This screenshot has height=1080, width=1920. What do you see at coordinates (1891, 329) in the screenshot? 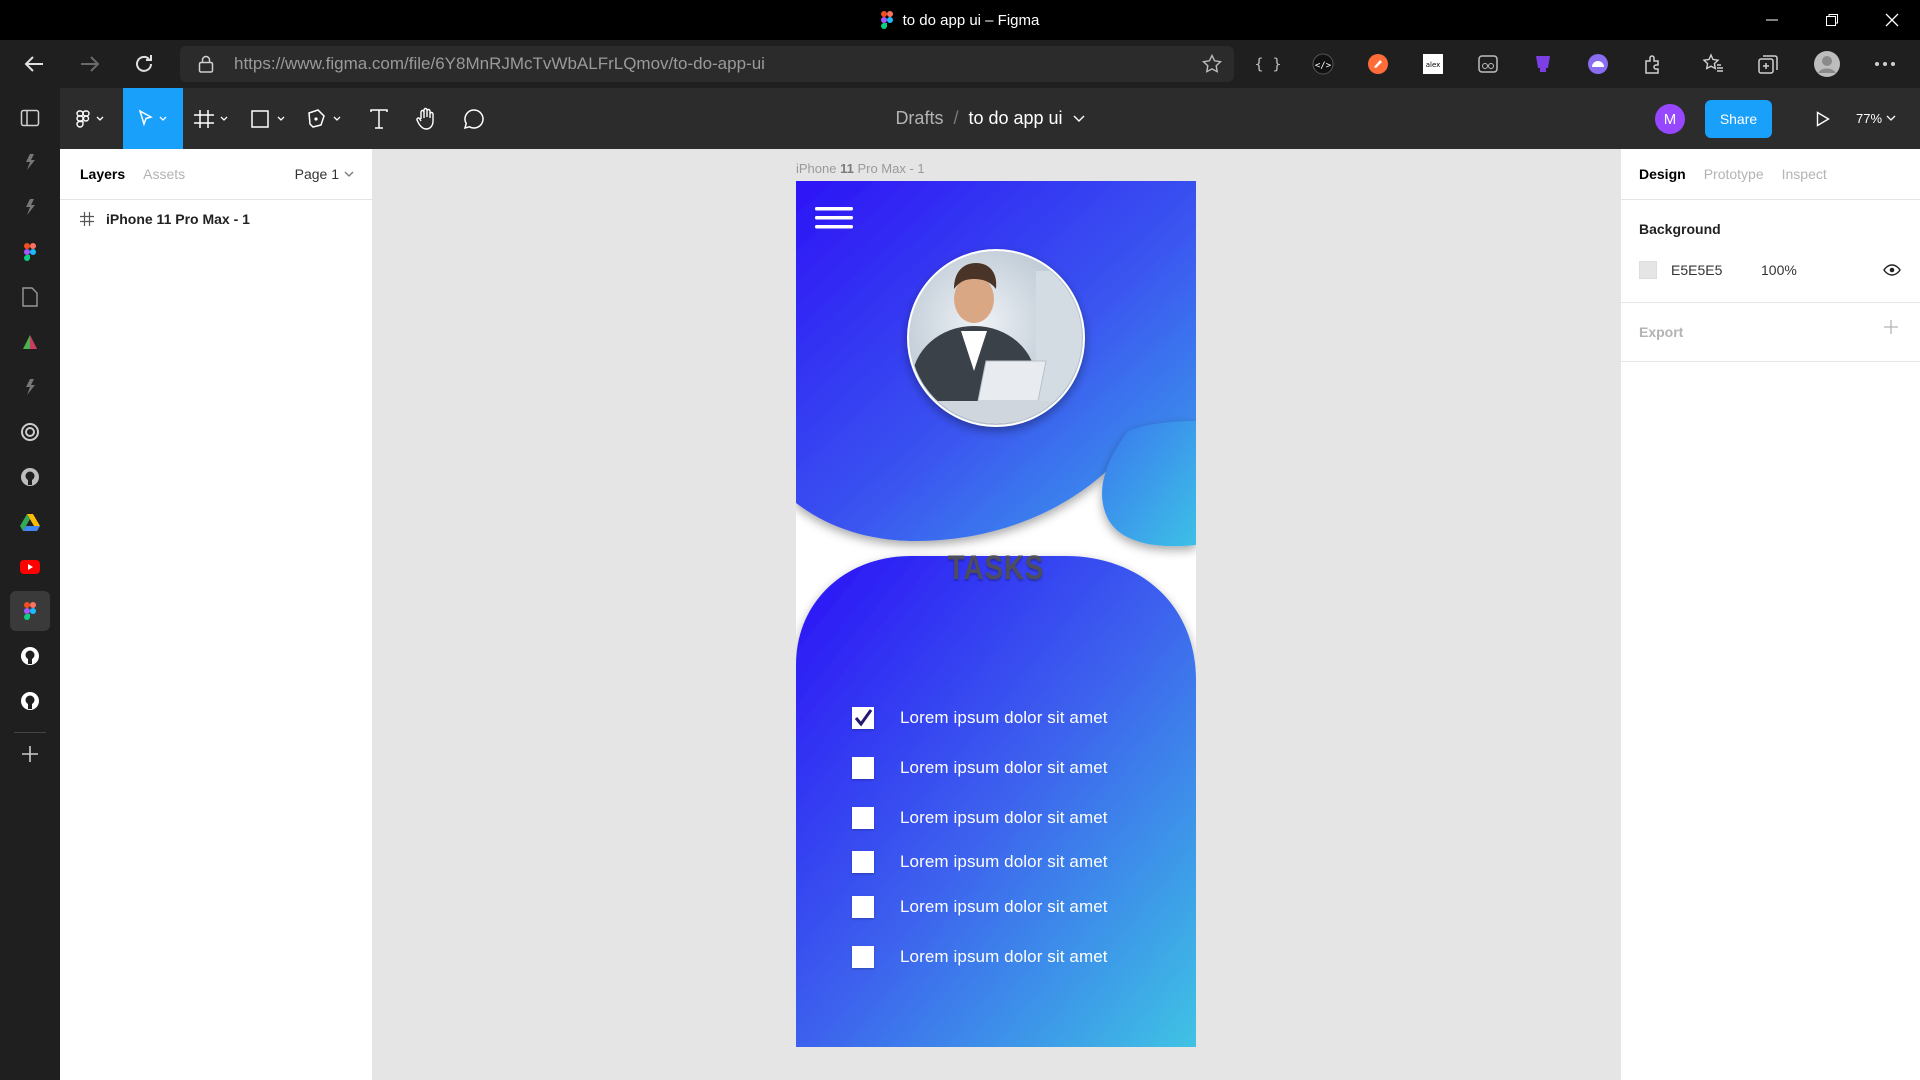
I see `add-export-plus-icon` at bounding box center [1891, 329].